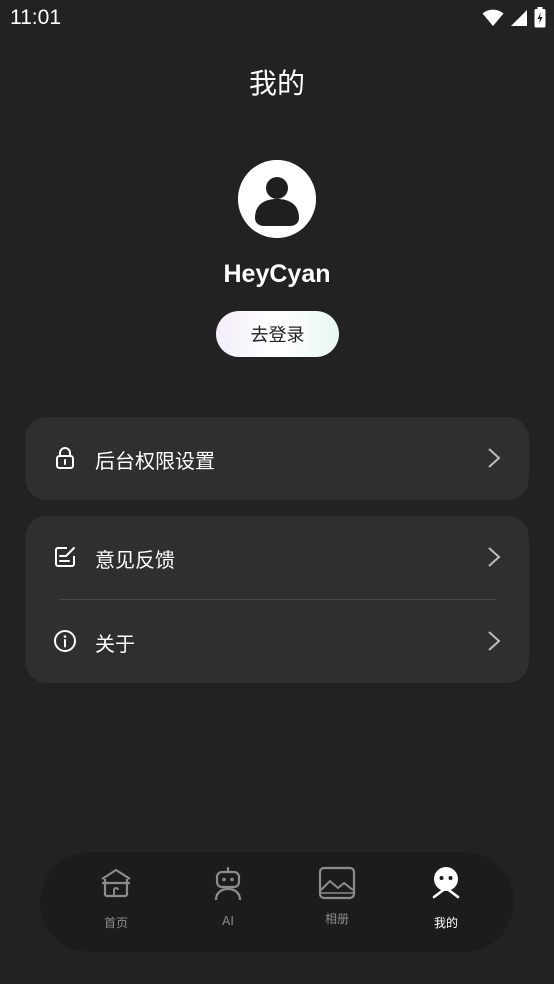  What do you see at coordinates (519, 17) in the screenshot?
I see `signal-icon` at bounding box center [519, 17].